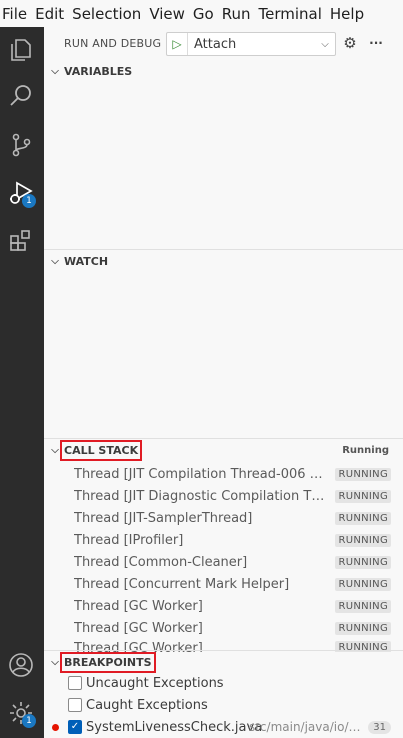  Describe the element at coordinates (21, 145) in the screenshot. I see `source-control-icon` at that location.